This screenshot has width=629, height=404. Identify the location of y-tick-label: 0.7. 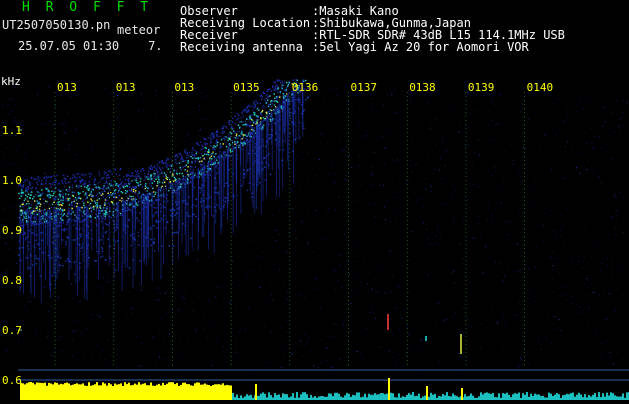
(12, 330).